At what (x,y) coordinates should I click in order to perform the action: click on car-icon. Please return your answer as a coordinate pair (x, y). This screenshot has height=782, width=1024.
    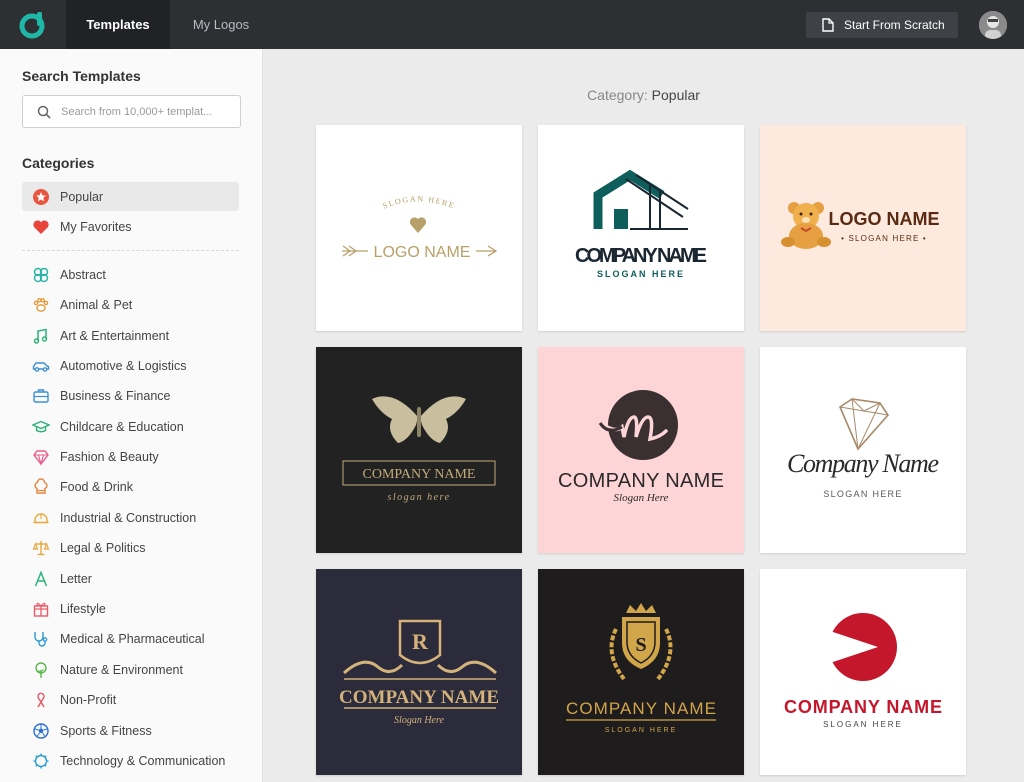
    Looking at the image, I should click on (41, 366).